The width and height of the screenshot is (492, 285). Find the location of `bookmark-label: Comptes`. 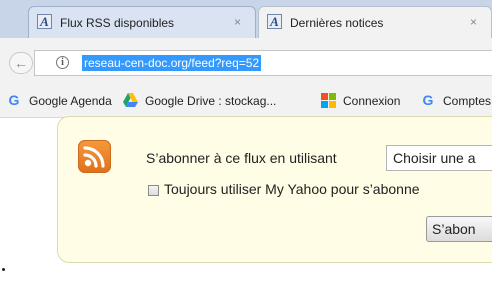

bookmark-label: Comptes is located at coordinates (467, 101).